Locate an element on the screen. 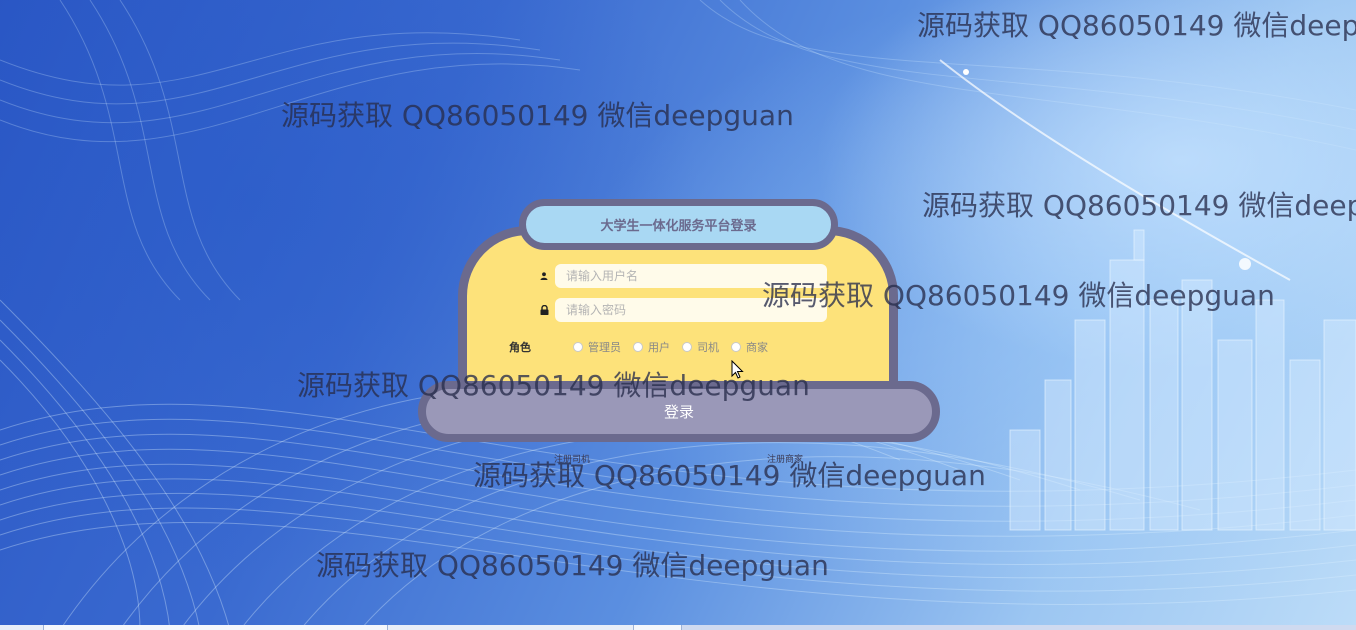  login-button: 登录 is located at coordinates (679, 411).